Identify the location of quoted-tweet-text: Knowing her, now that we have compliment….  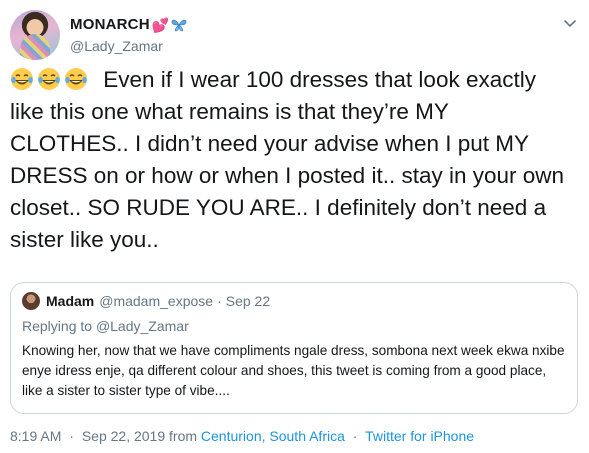
(293, 370).